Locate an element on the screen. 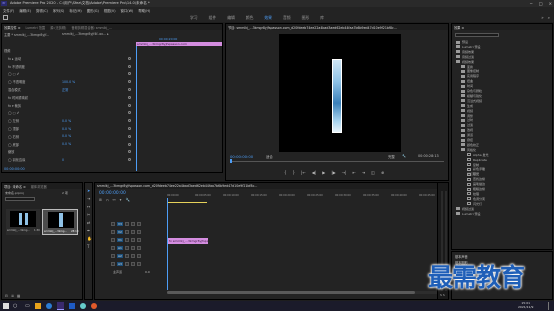 The width and height of the screenshot is (554, 311). effect-item: 色调分离 is located at coordinates (476, 199).